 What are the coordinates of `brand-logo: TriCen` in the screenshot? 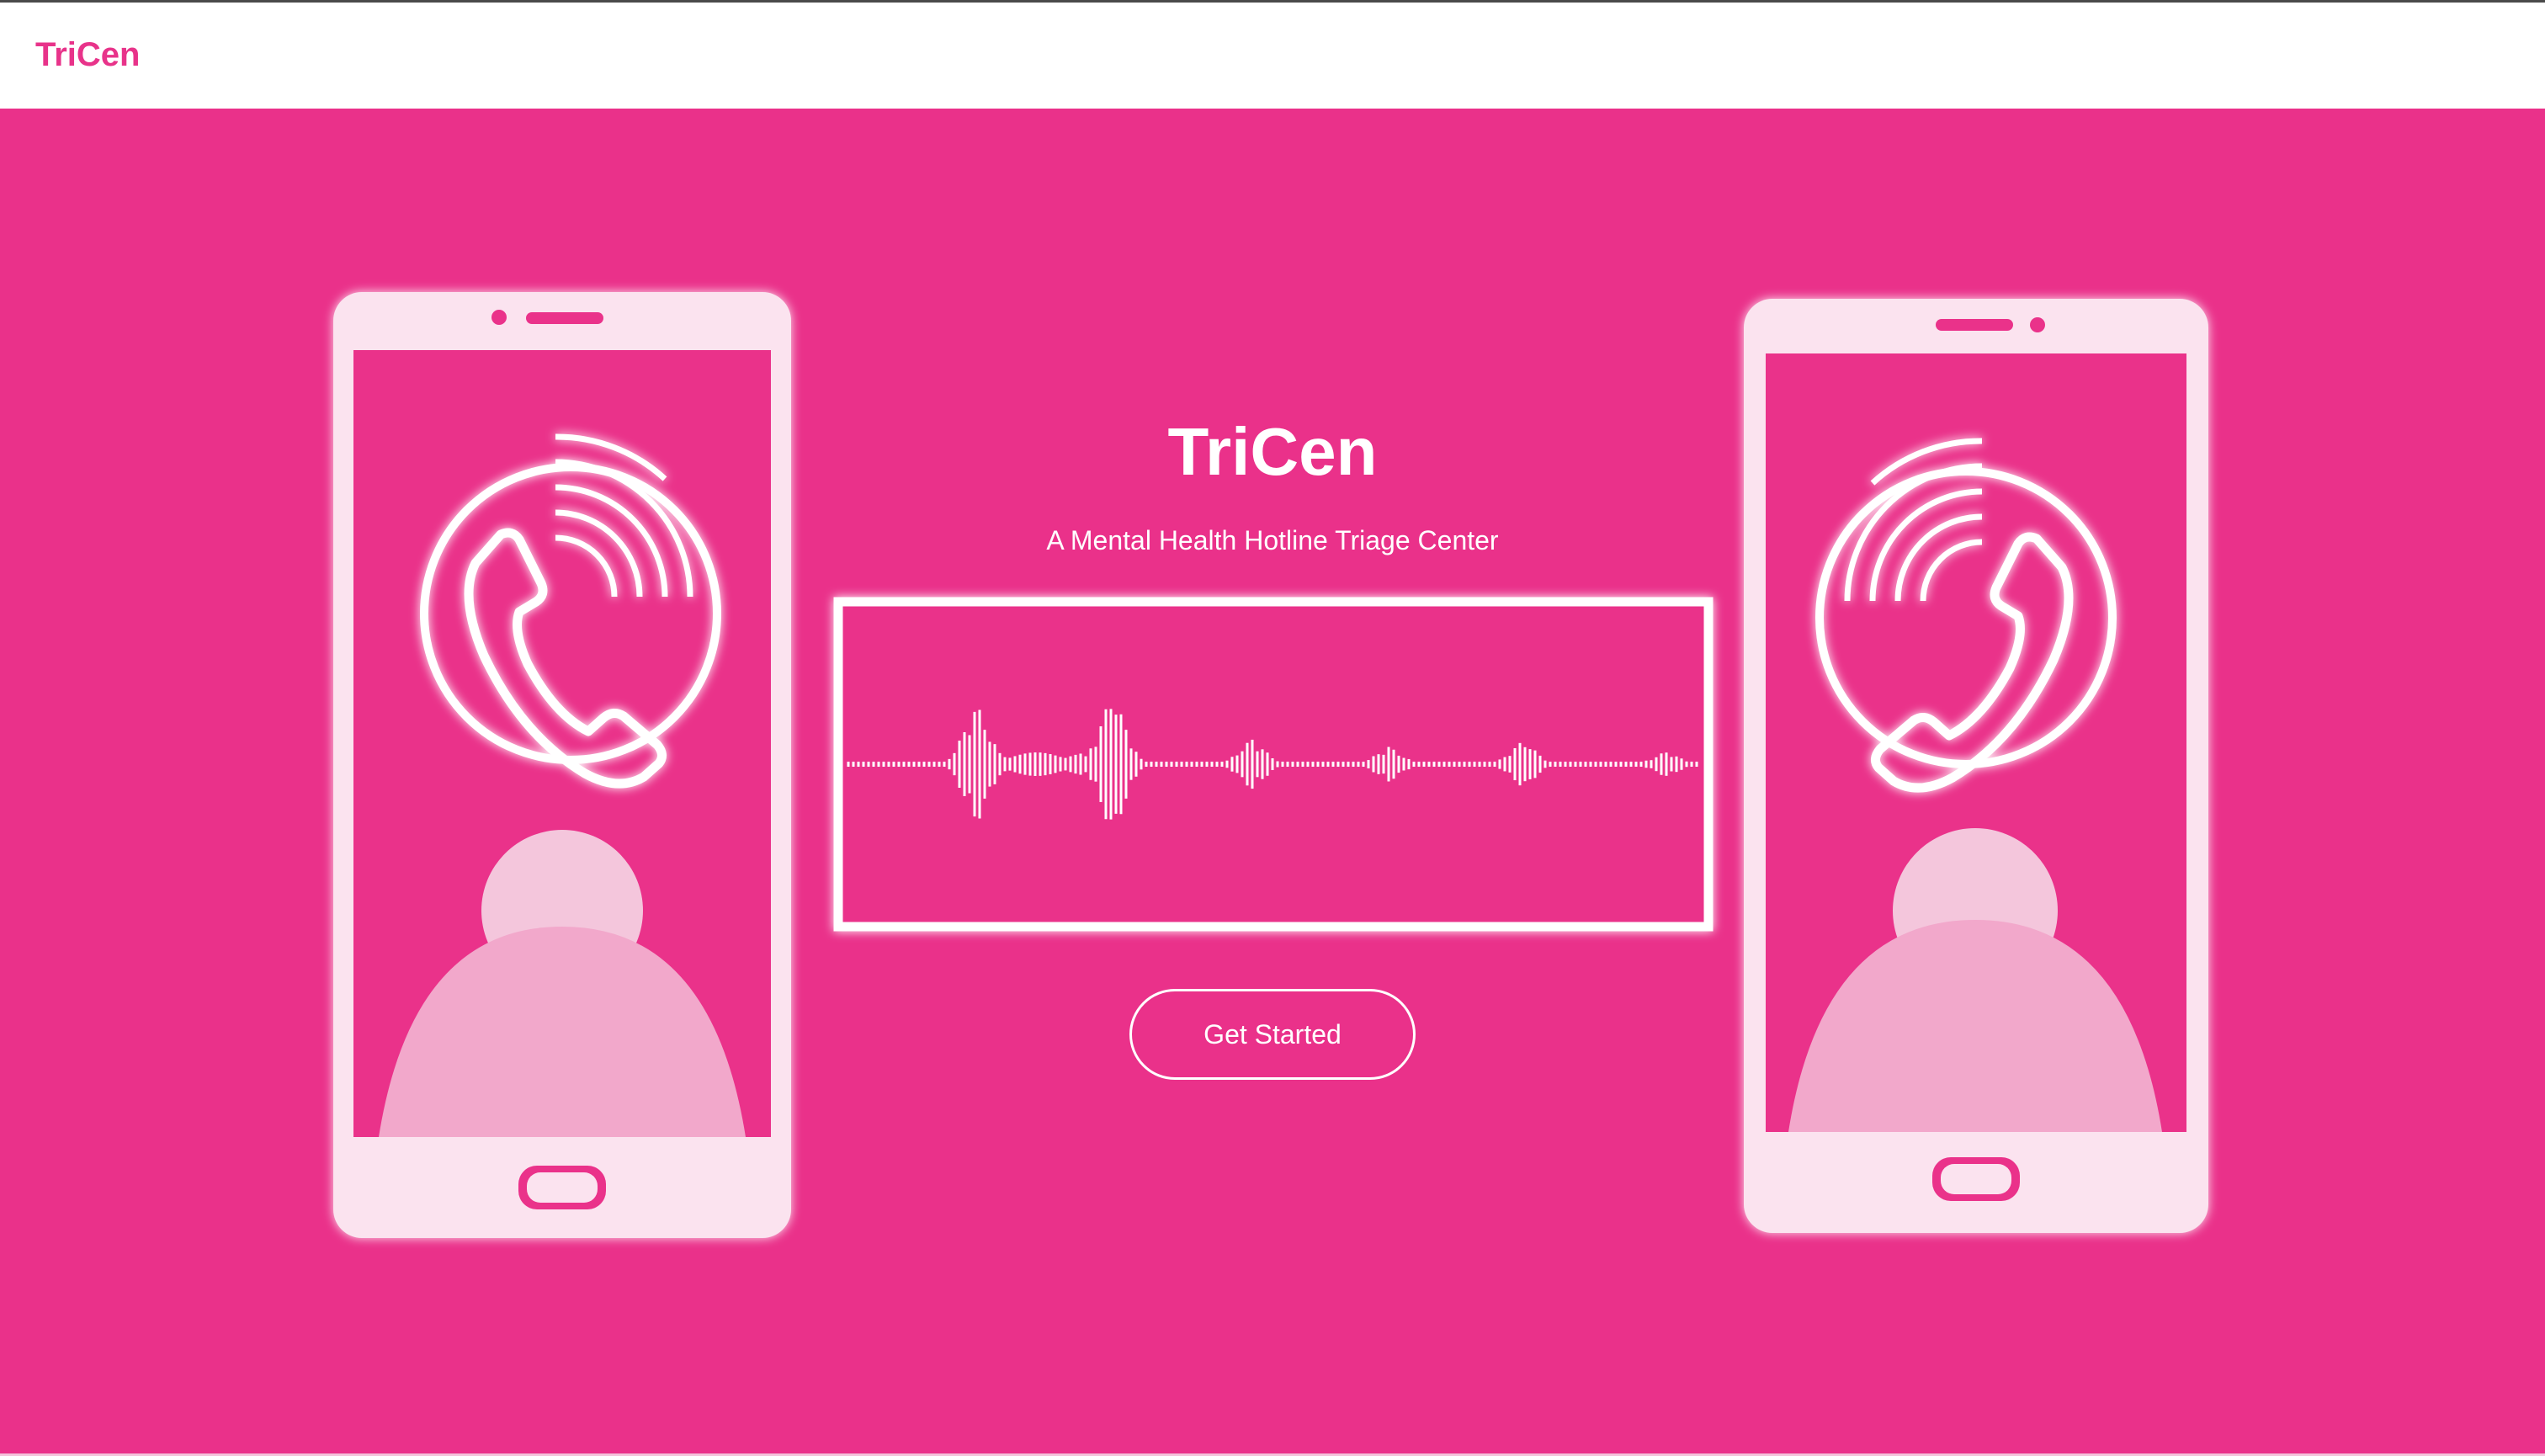 It's located at (87, 55).